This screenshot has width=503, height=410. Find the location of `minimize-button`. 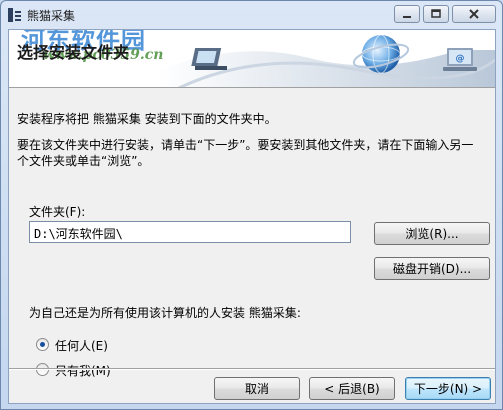

minimize-button is located at coordinates (407, 14).